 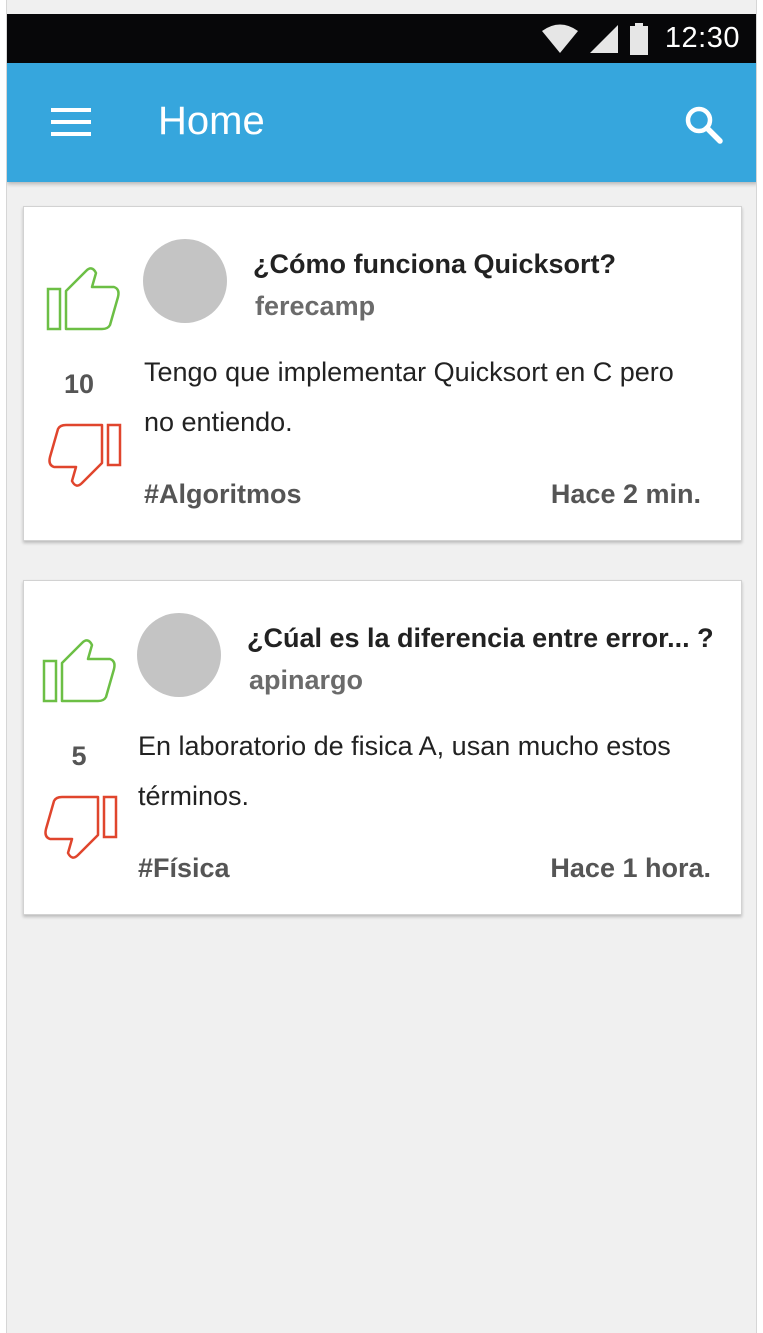 I want to click on post-body-line: términos., so click(x=194, y=796).